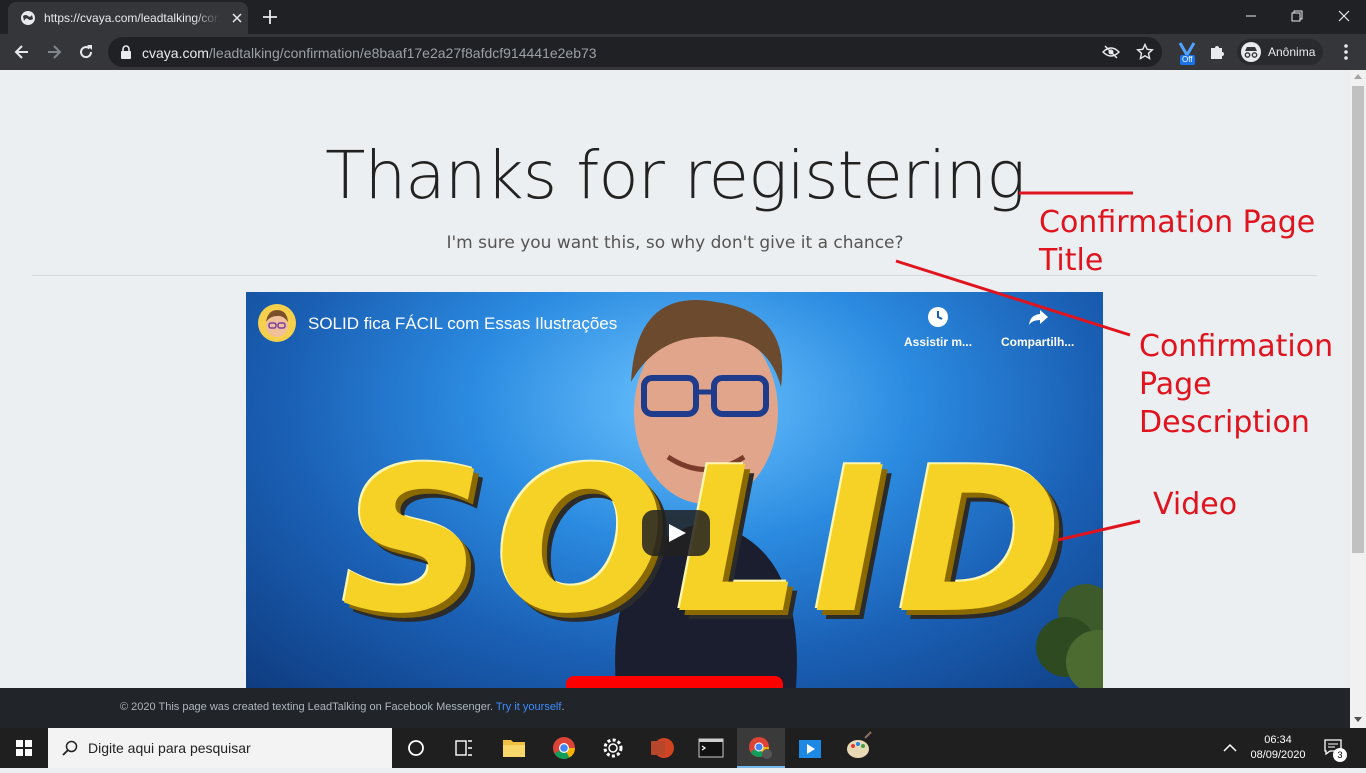  Describe the element at coordinates (1230, 748) in the screenshot. I see `chevron-up-icon` at that location.